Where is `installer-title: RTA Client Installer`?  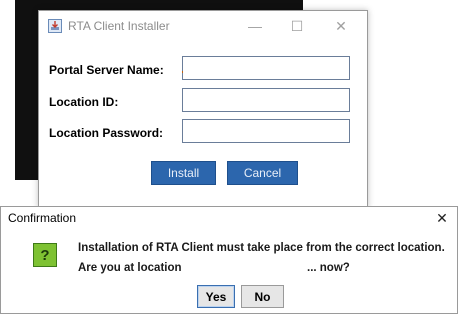 installer-title: RTA Client Installer is located at coordinates (119, 26).